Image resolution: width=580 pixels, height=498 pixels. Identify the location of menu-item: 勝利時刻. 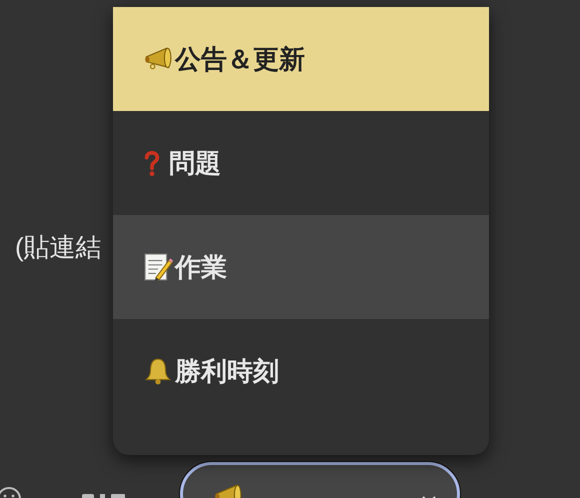
(301, 371).